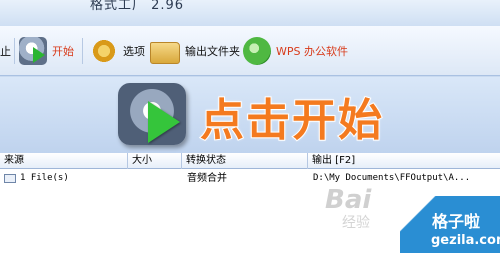 The height and width of the screenshot is (253, 500). What do you see at coordinates (64, 161) in the screenshot?
I see `column-source: 来源` at bounding box center [64, 161].